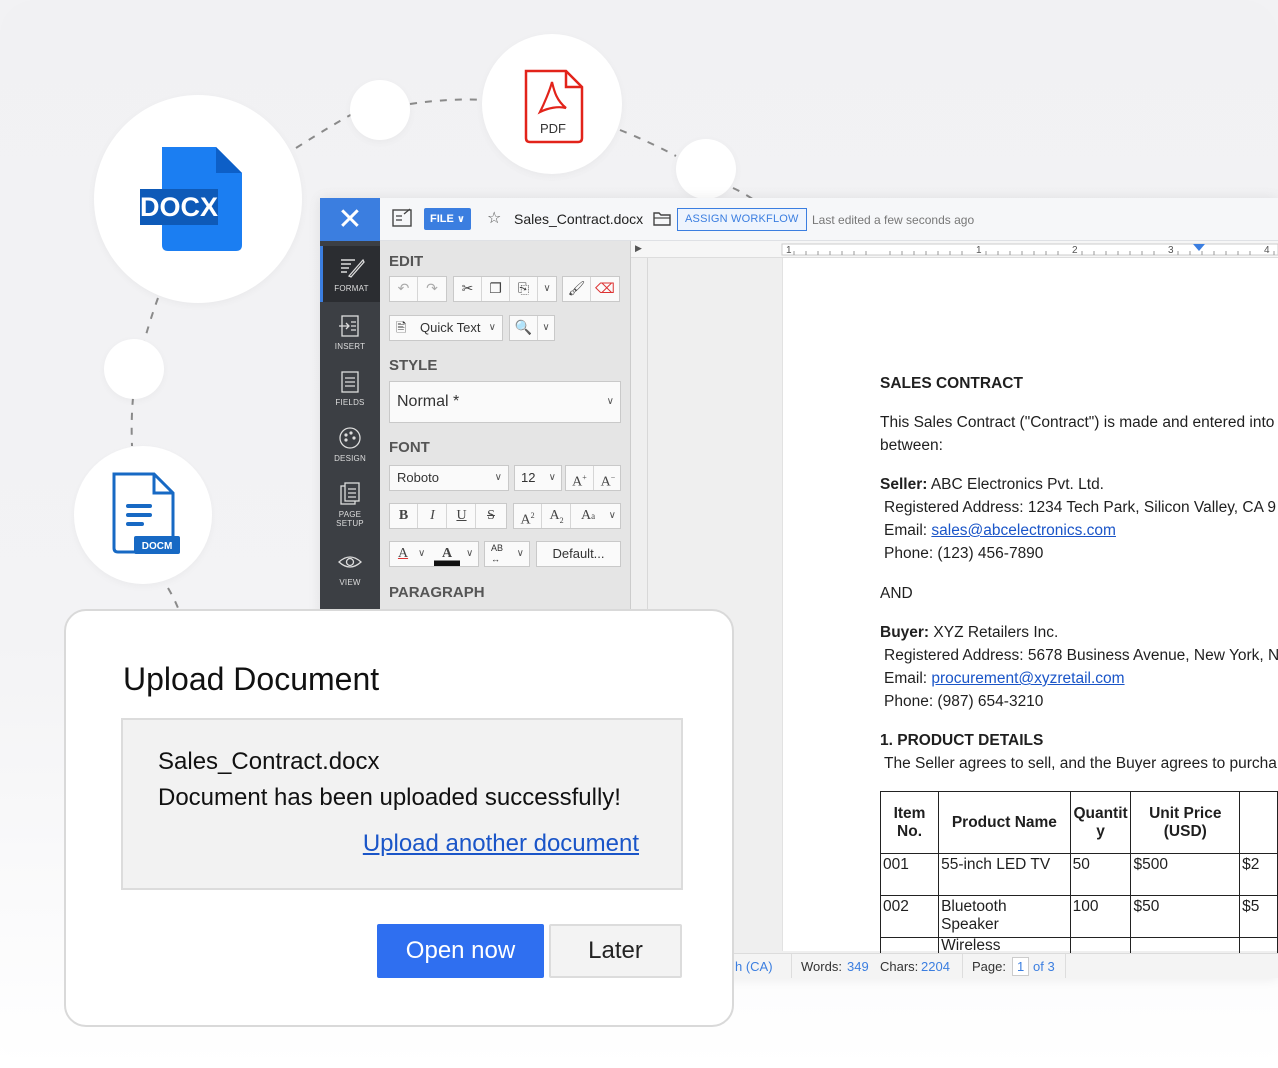 The width and height of the screenshot is (1278, 1068). I want to click on nav-page-setup: PAGE SETUP, so click(350, 503).